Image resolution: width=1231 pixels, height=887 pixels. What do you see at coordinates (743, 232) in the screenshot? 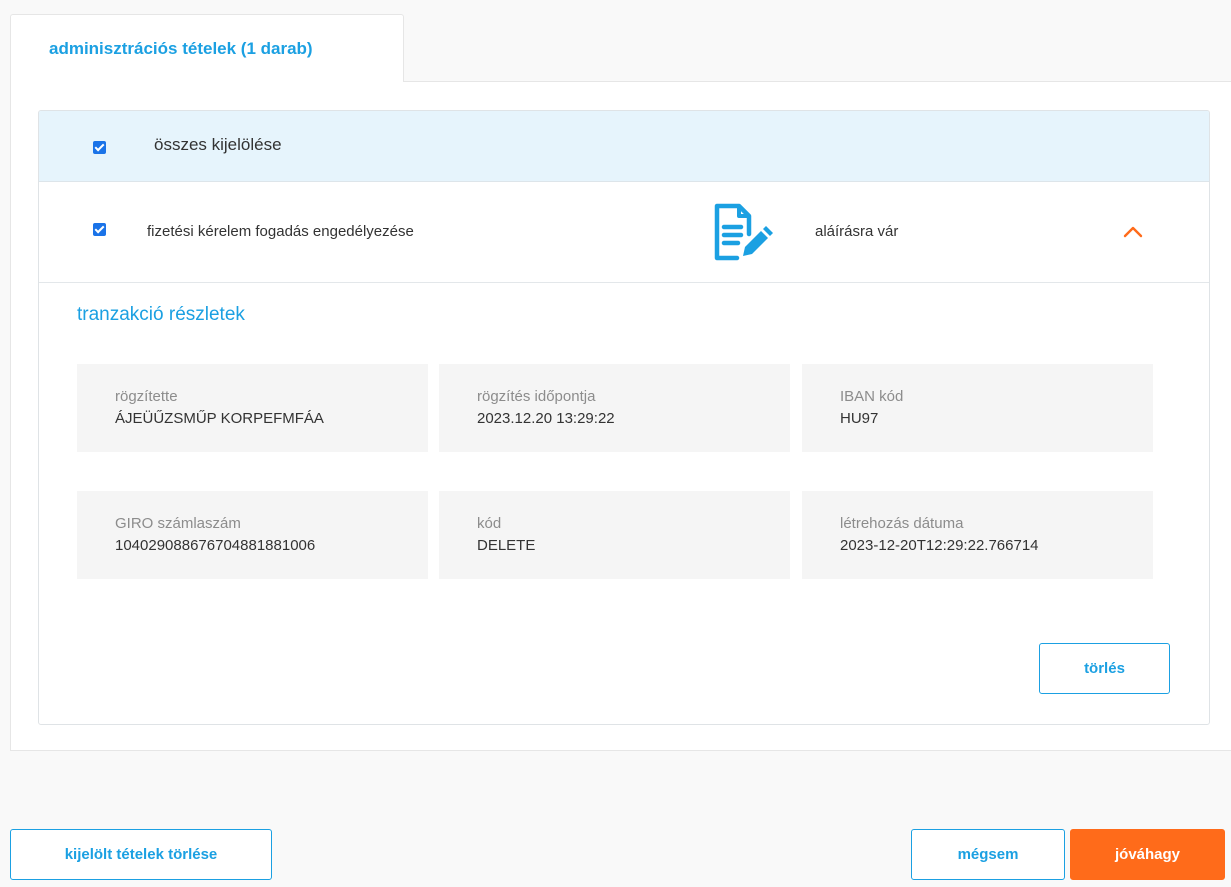
I see `document-edit-icon` at bounding box center [743, 232].